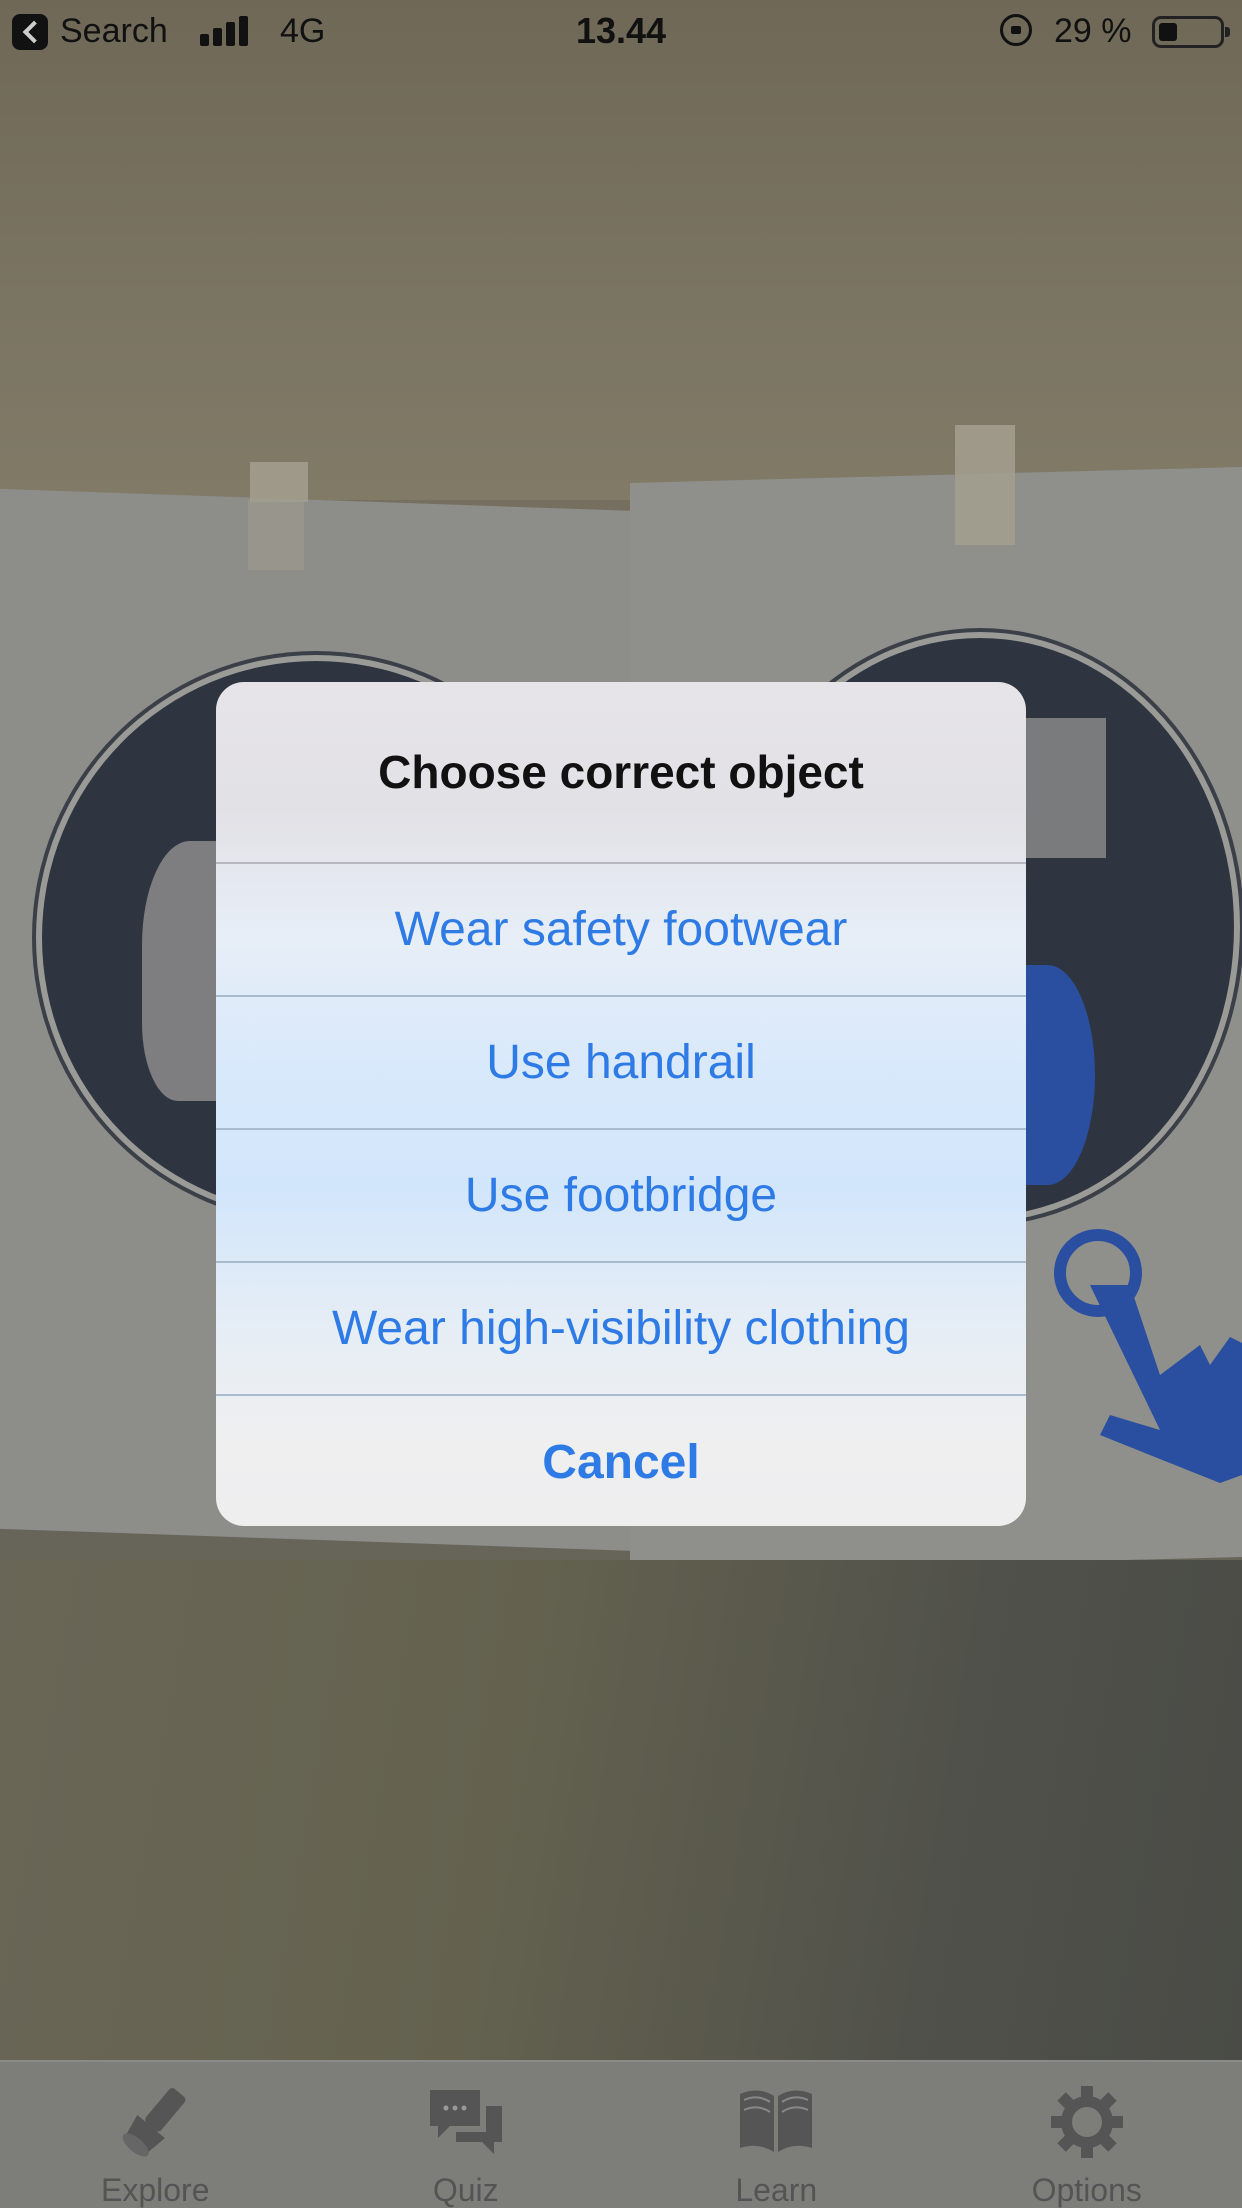  Describe the element at coordinates (1191, 32) in the screenshot. I see `battery-icon` at that location.